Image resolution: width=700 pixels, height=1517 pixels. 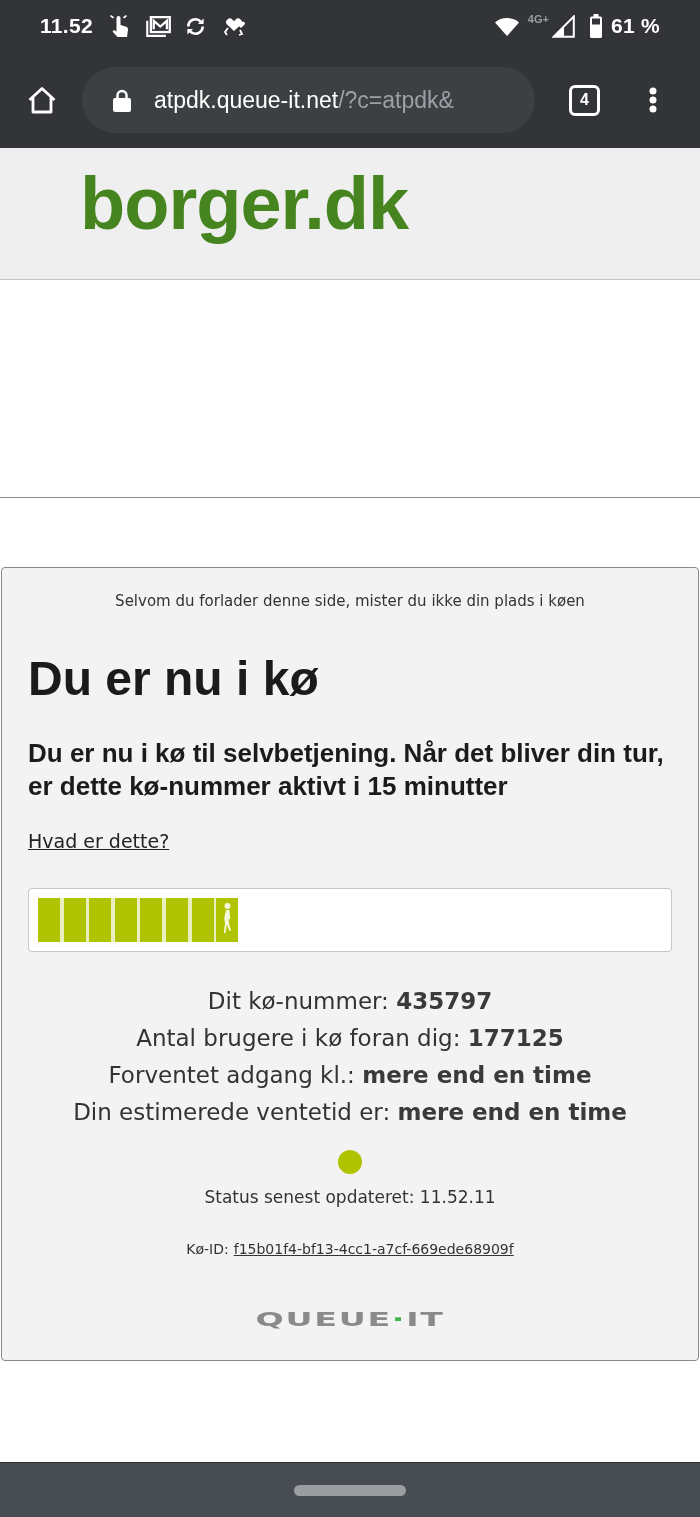 I want to click on status-dot-icon, so click(x=350, y=1162).